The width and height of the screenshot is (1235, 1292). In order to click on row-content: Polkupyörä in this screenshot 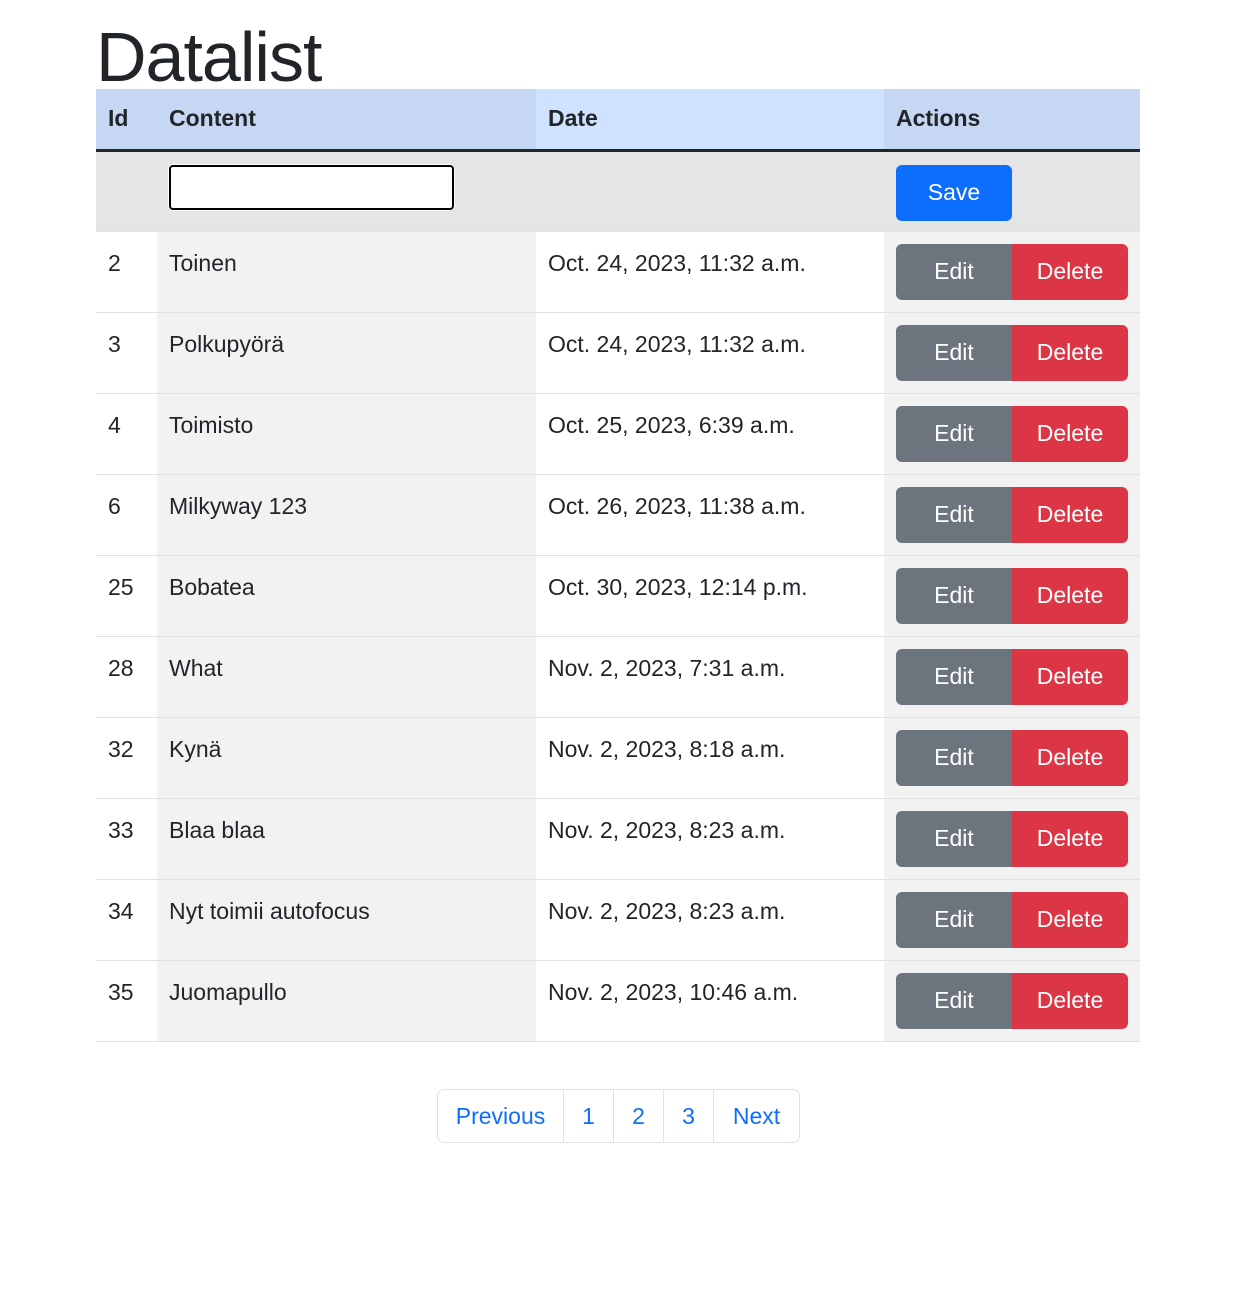, I will do `click(346, 353)`.